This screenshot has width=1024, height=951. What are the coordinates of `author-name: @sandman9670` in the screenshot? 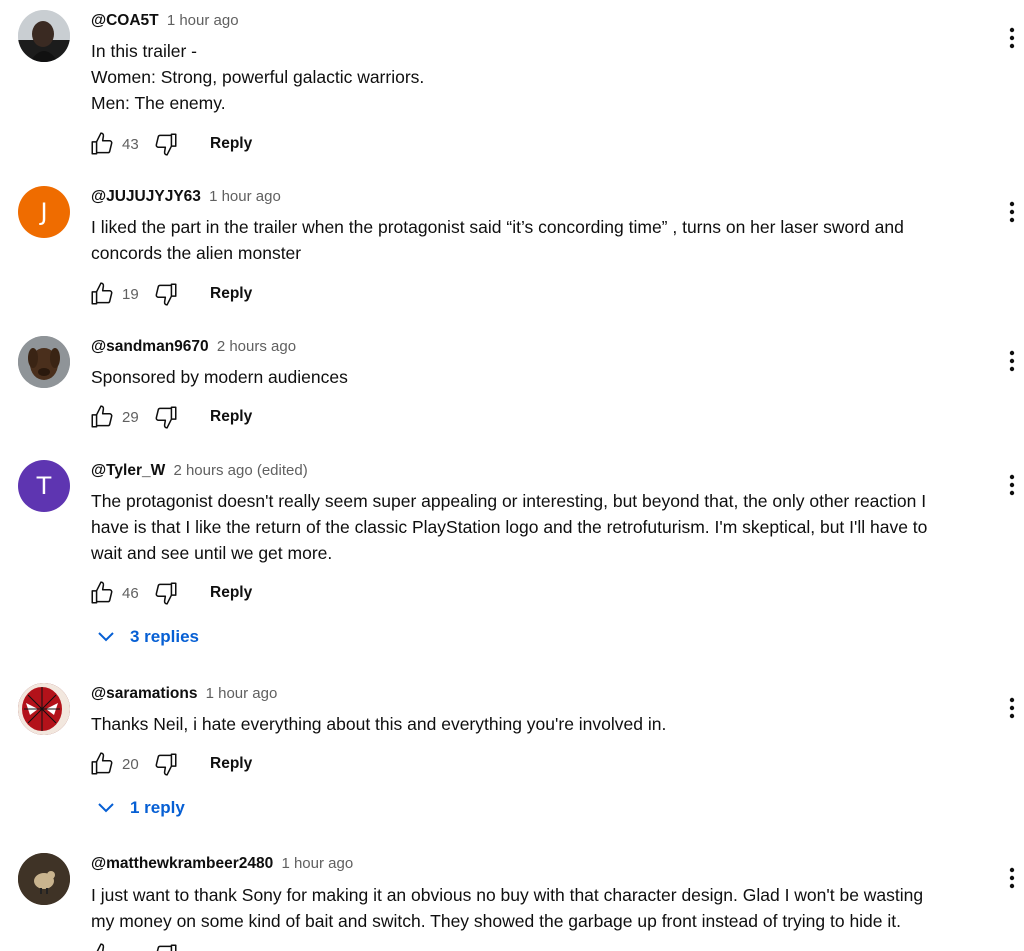 It's located at (150, 346).